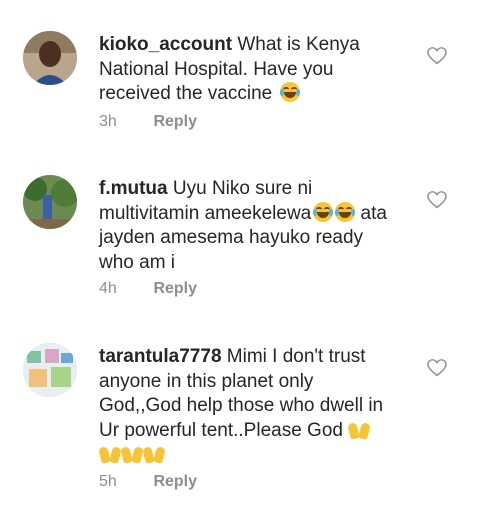 Image resolution: width=480 pixels, height=508 pixels. What do you see at coordinates (133, 188) in the screenshot?
I see `comment-username: f.mutua` at bounding box center [133, 188].